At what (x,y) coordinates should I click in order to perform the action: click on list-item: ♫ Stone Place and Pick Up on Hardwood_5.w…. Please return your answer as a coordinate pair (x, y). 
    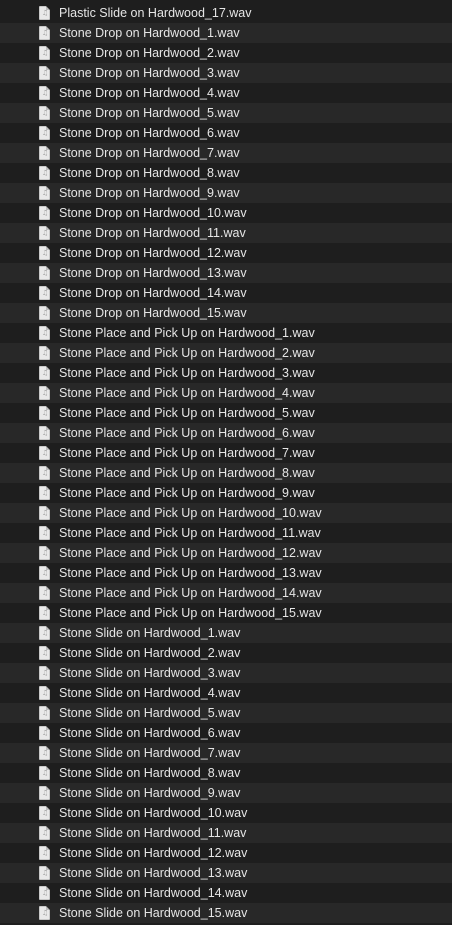
    Looking at the image, I should click on (226, 413).